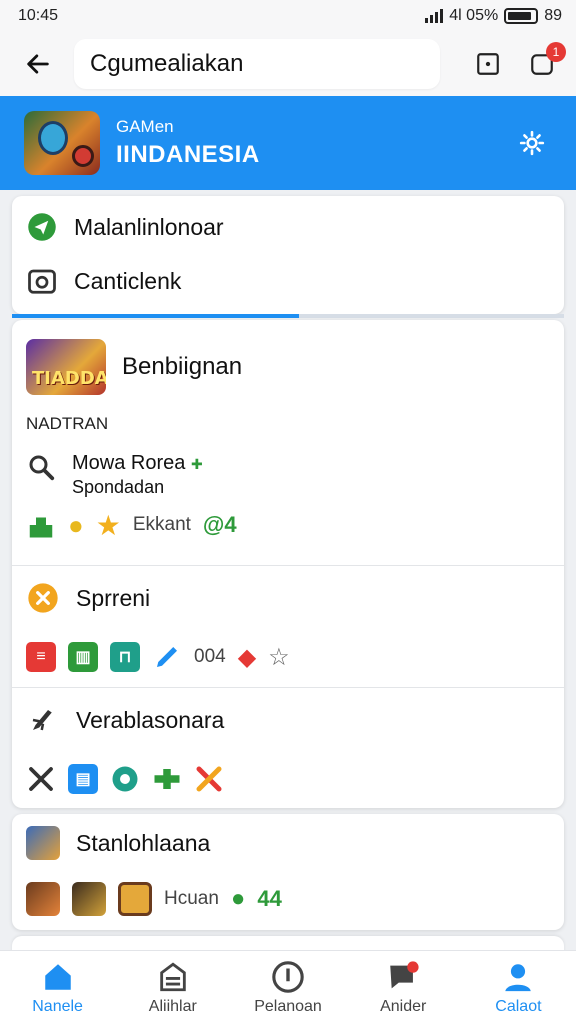 The height and width of the screenshot is (1024, 576). I want to click on search-value: Cgumealiakan, so click(167, 63).